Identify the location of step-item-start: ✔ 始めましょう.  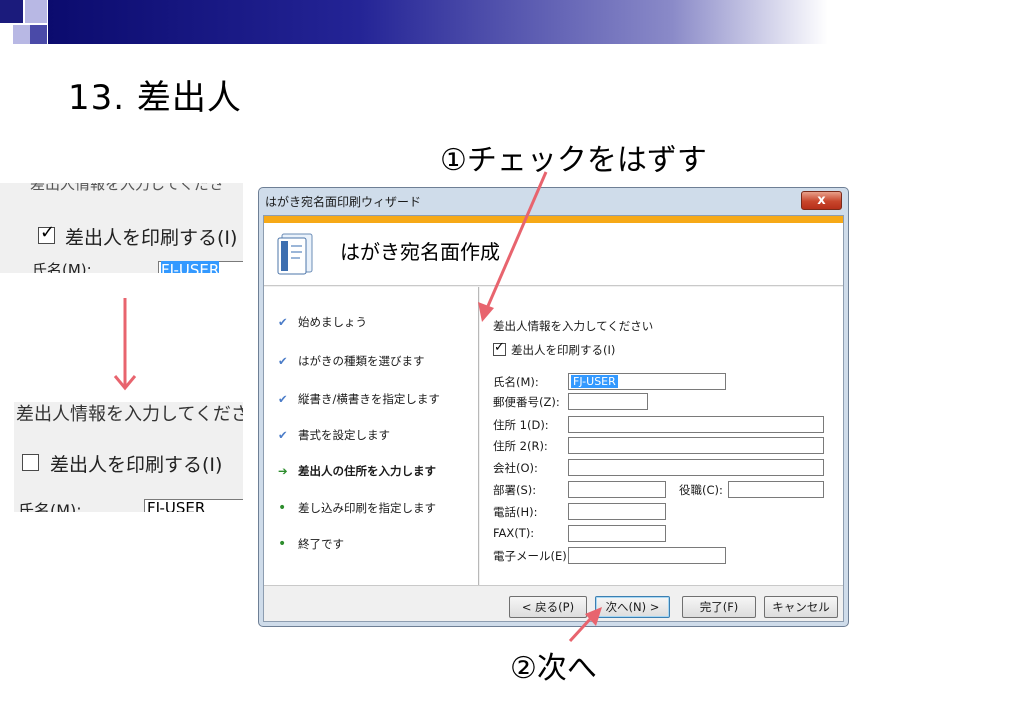
(322, 322).